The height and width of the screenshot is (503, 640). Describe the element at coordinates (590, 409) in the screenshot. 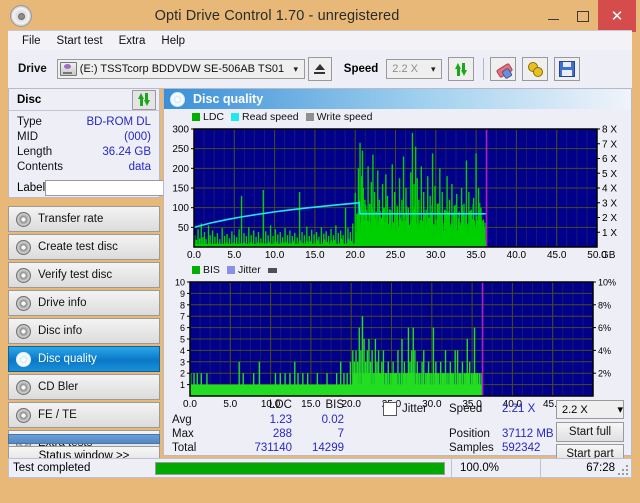

I see `test-speed-select: 2.2 X ▾` at that location.